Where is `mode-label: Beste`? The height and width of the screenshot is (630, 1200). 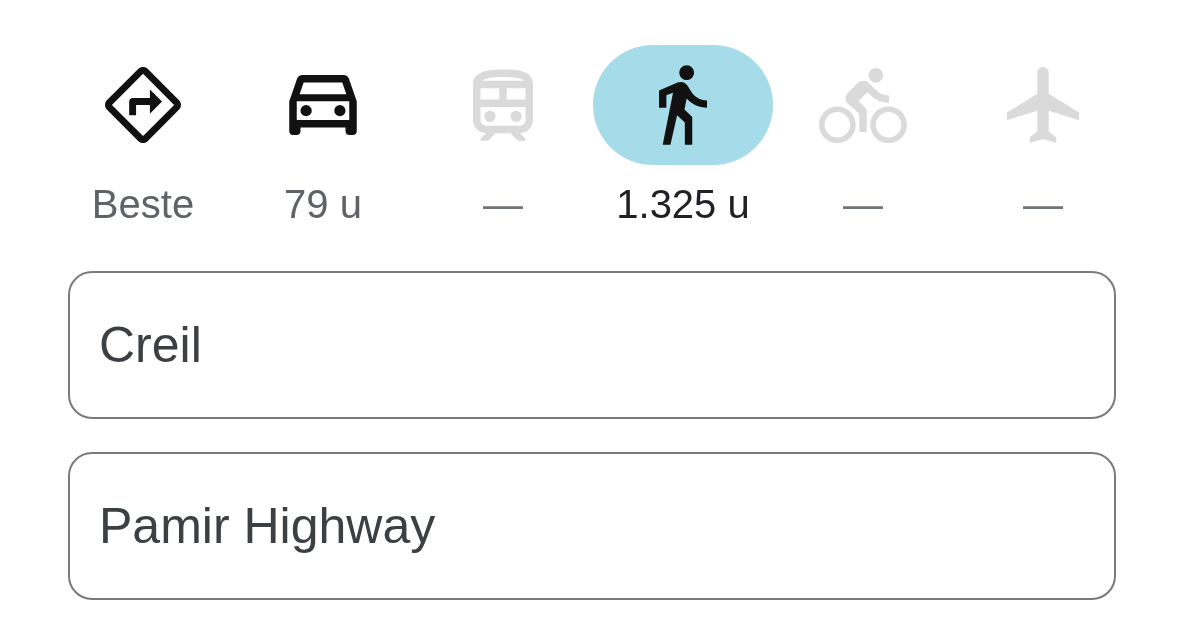 mode-label: Beste is located at coordinates (143, 204).